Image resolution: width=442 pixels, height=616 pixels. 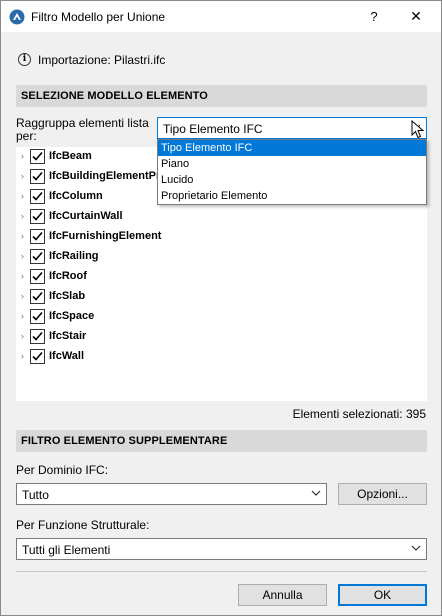 What do you see at coordinates (171, 494) in the screenshot?
I see `domain-combo: Tutto` at bounding box center [171, 494].